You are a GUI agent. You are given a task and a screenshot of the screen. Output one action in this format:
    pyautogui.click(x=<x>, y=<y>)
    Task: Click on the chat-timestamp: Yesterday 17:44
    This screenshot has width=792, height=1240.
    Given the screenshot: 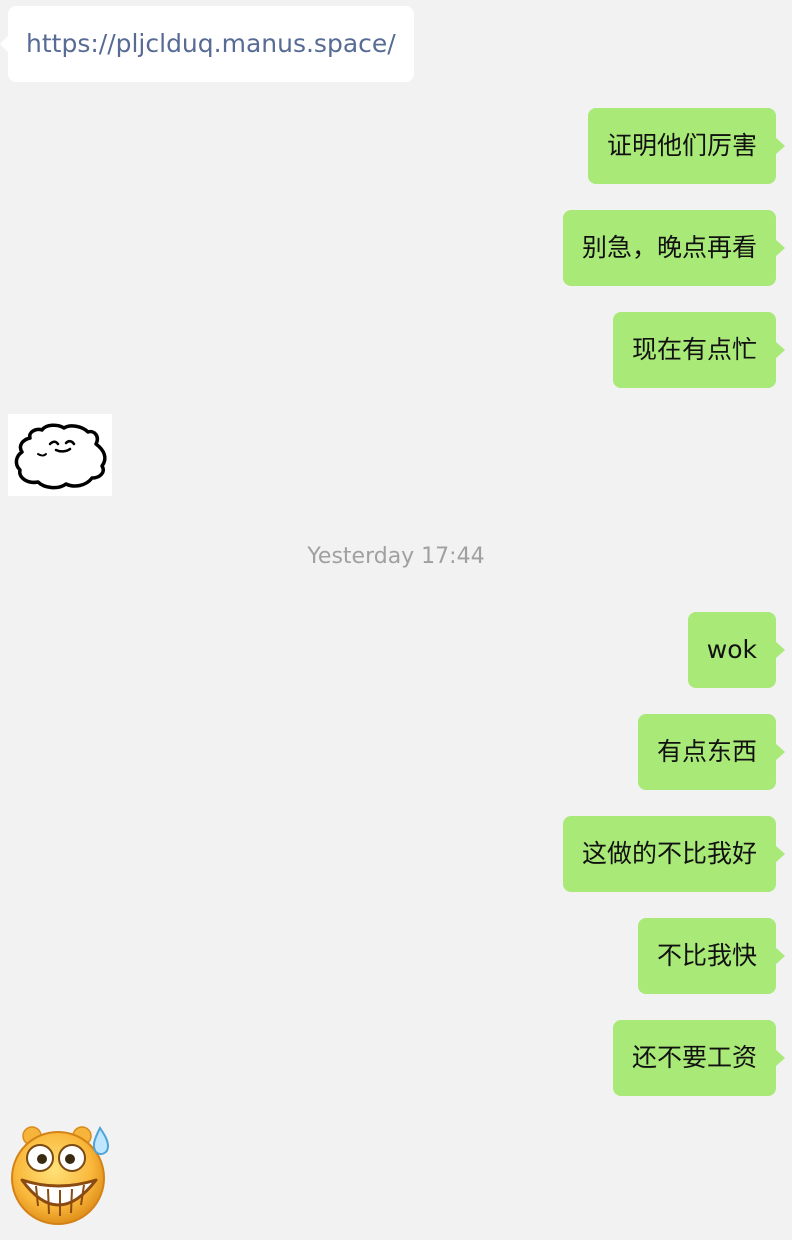 What is the action you would take?
    pyautogui.click(x=396, y=556)
    